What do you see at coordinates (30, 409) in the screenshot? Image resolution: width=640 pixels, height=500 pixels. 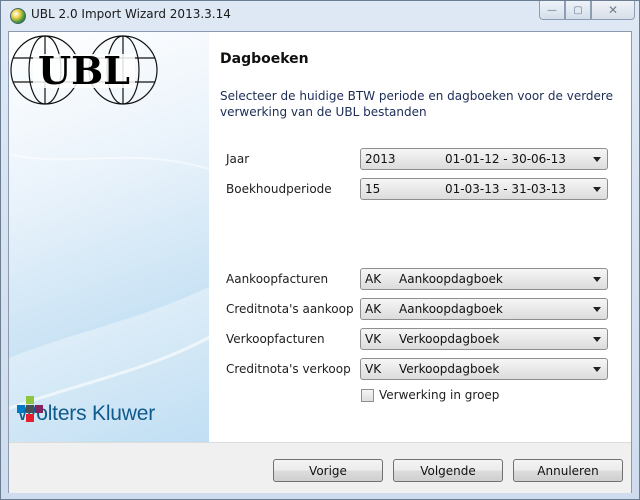 I see `wolters-kluwer-logo-icon` at bounding box center [30, 409].